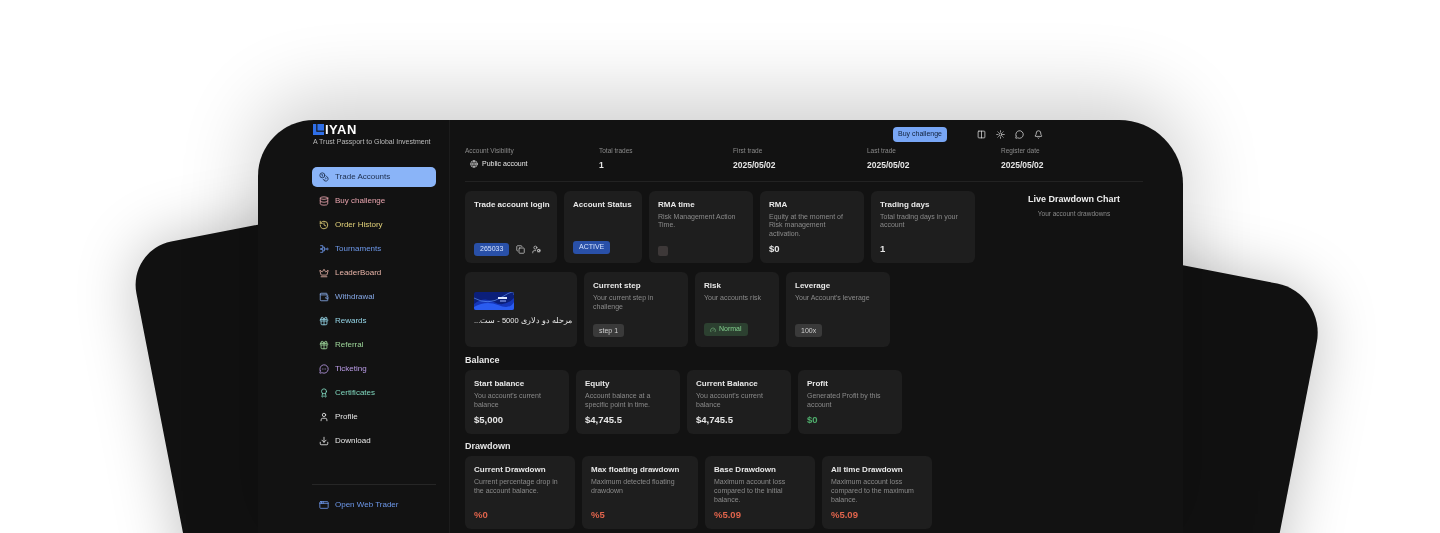 This screenshot has height=533, width=1440. I want to click on sidebar-item: Trade Accounts, so click(374, 177).